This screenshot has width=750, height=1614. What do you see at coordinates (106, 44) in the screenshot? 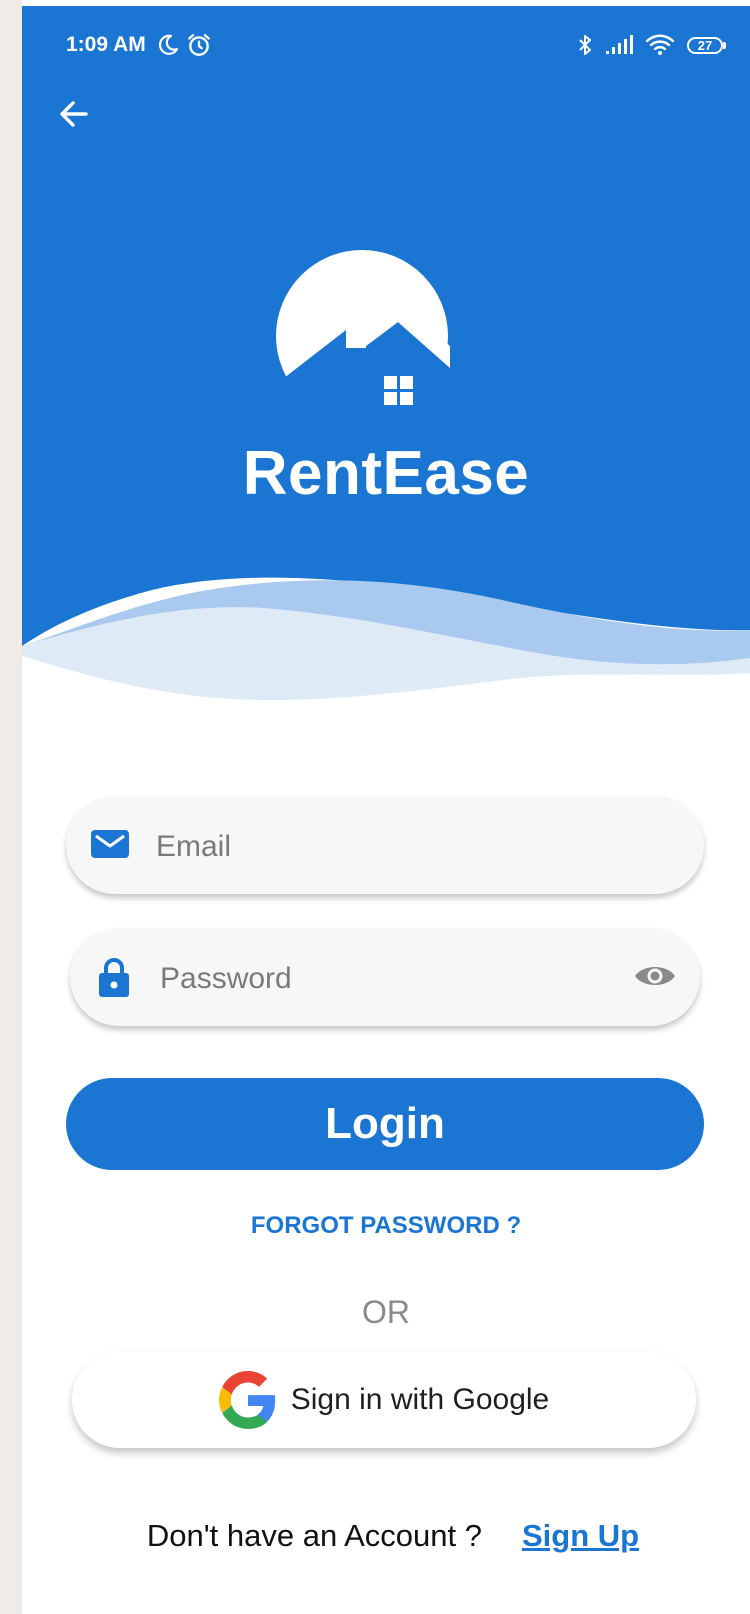
I see `status-time: 1:09 AM` at bounding box center [106, 44].